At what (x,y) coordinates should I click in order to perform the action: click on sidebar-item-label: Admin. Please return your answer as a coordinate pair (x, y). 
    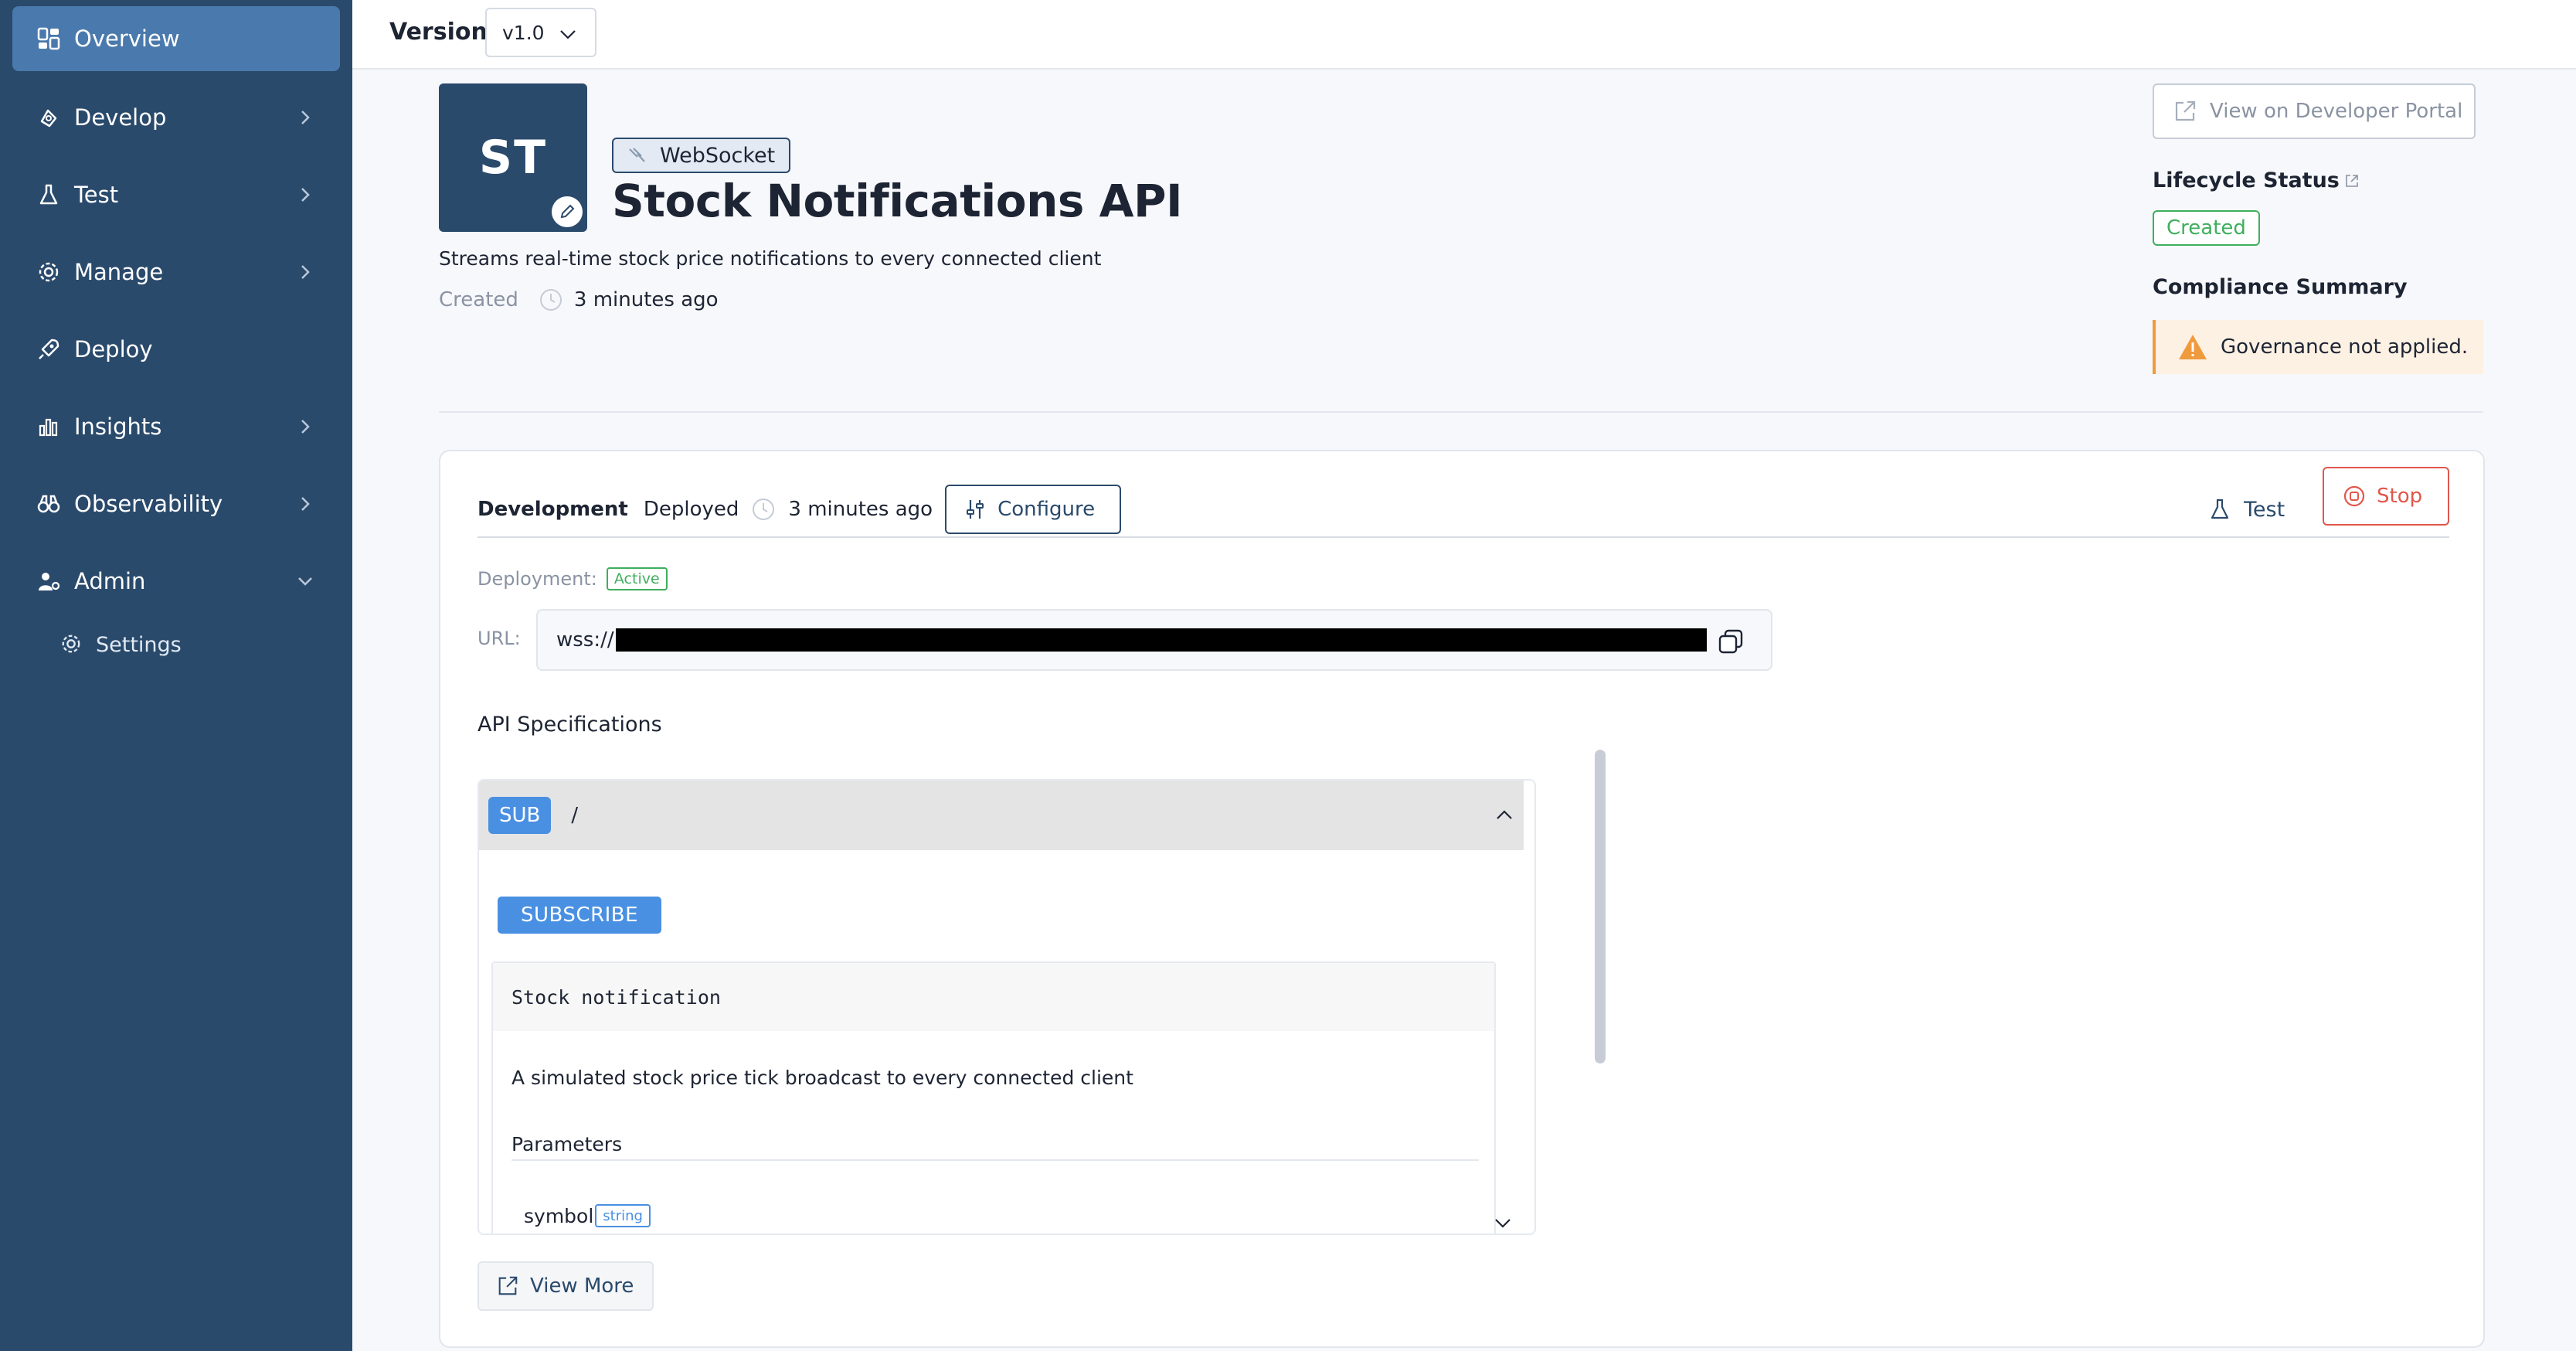
    Looking at the image, I should click on (110, 581).